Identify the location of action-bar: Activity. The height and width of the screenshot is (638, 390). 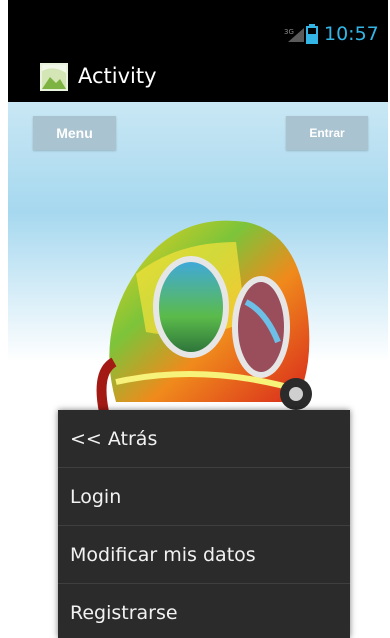
(198, 78).